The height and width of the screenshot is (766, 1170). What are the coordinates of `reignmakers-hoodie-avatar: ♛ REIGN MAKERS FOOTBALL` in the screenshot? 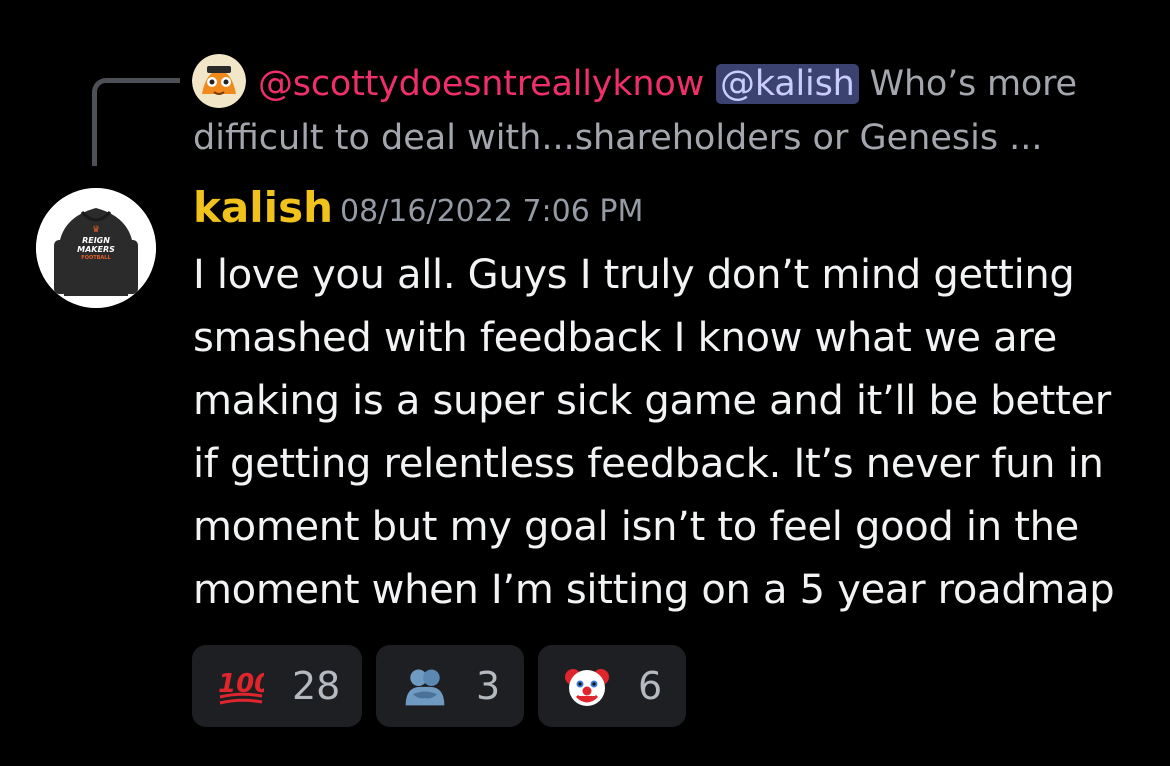 It's located at (96, 248).